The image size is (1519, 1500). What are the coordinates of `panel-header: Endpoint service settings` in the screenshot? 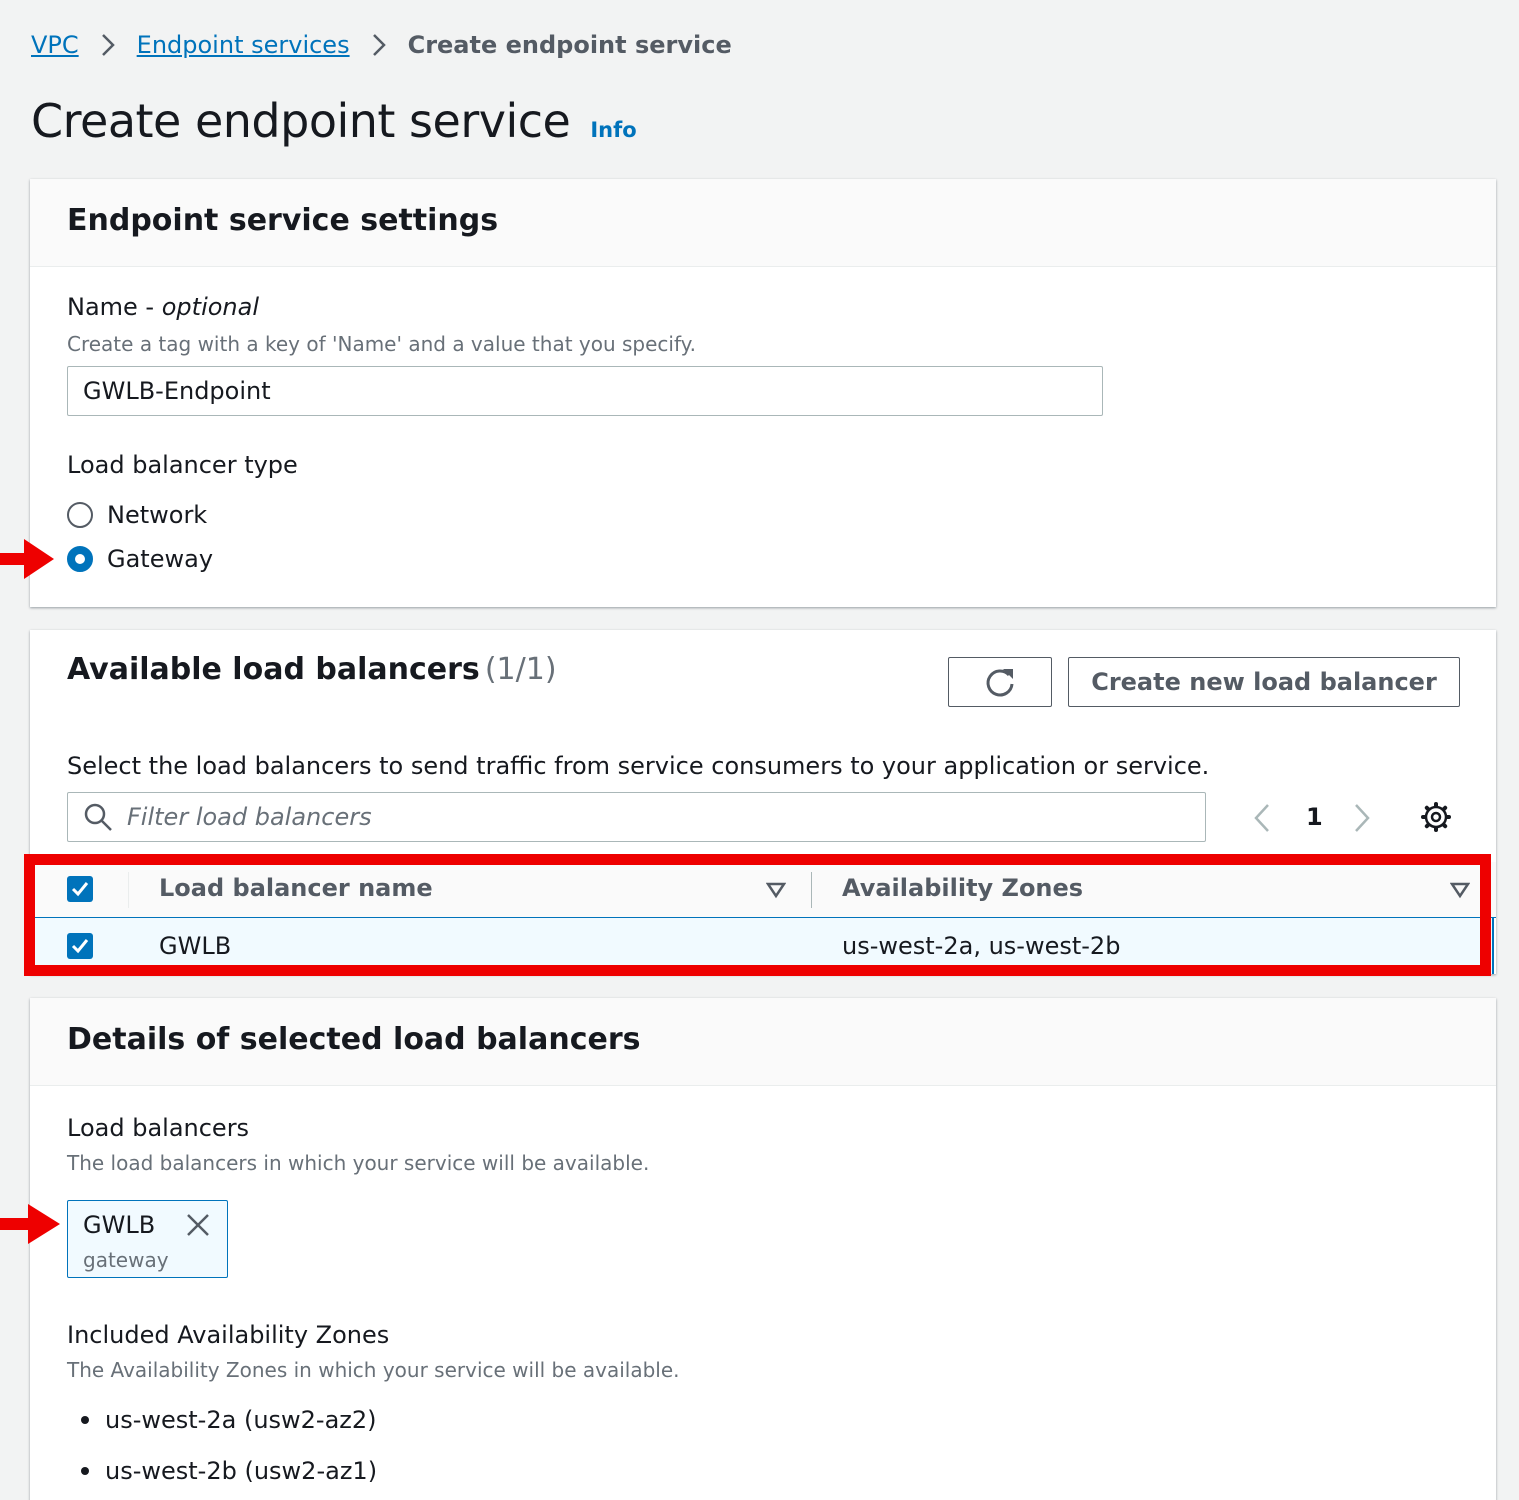 It's located at (763, 223).